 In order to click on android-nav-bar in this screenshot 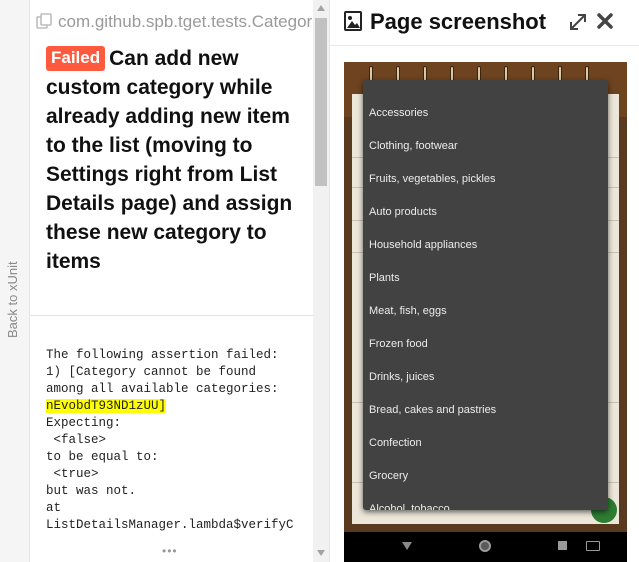, I will do `click(485, 547)`.